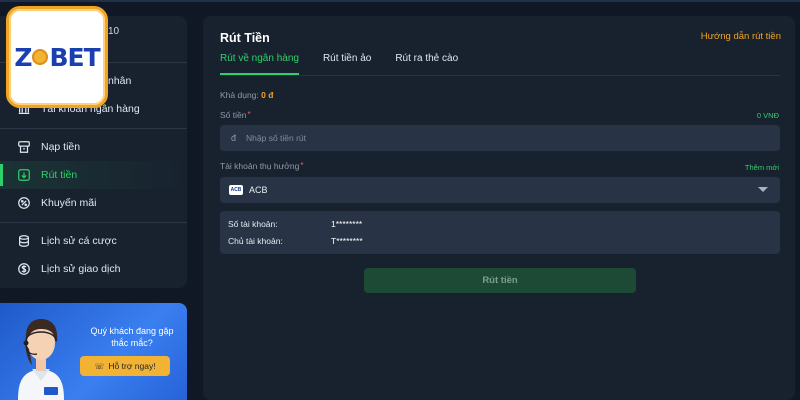 The image size is (800, 400). I want to click on sidebar-item-label: Lịch sử cá cược, so click(79, 241).